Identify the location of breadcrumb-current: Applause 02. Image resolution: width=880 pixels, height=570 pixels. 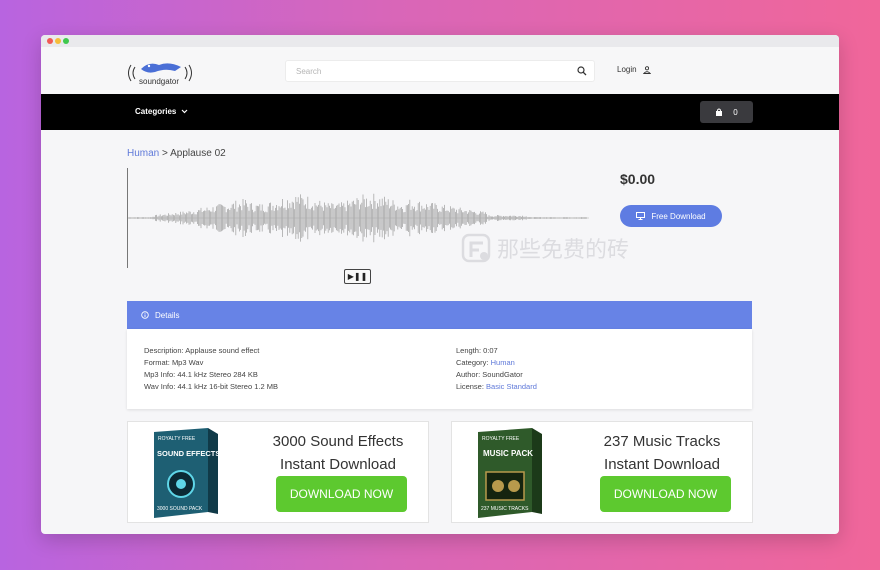
(198, 153).